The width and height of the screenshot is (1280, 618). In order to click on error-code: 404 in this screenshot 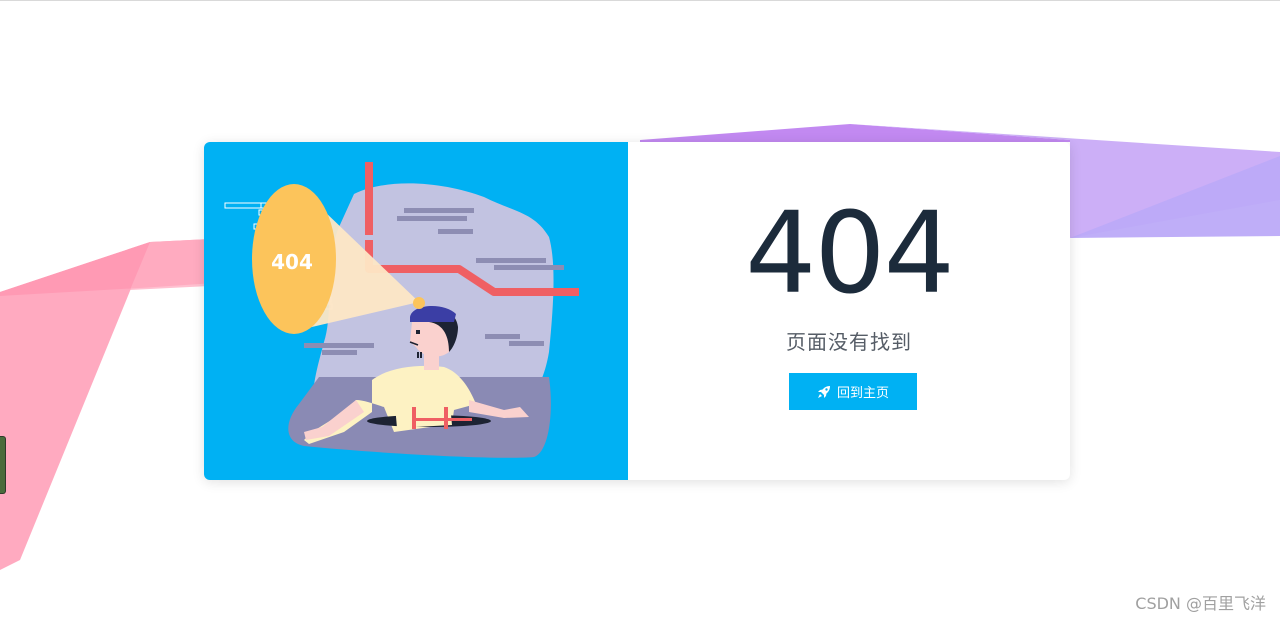, I will do `click(850, 254)`.